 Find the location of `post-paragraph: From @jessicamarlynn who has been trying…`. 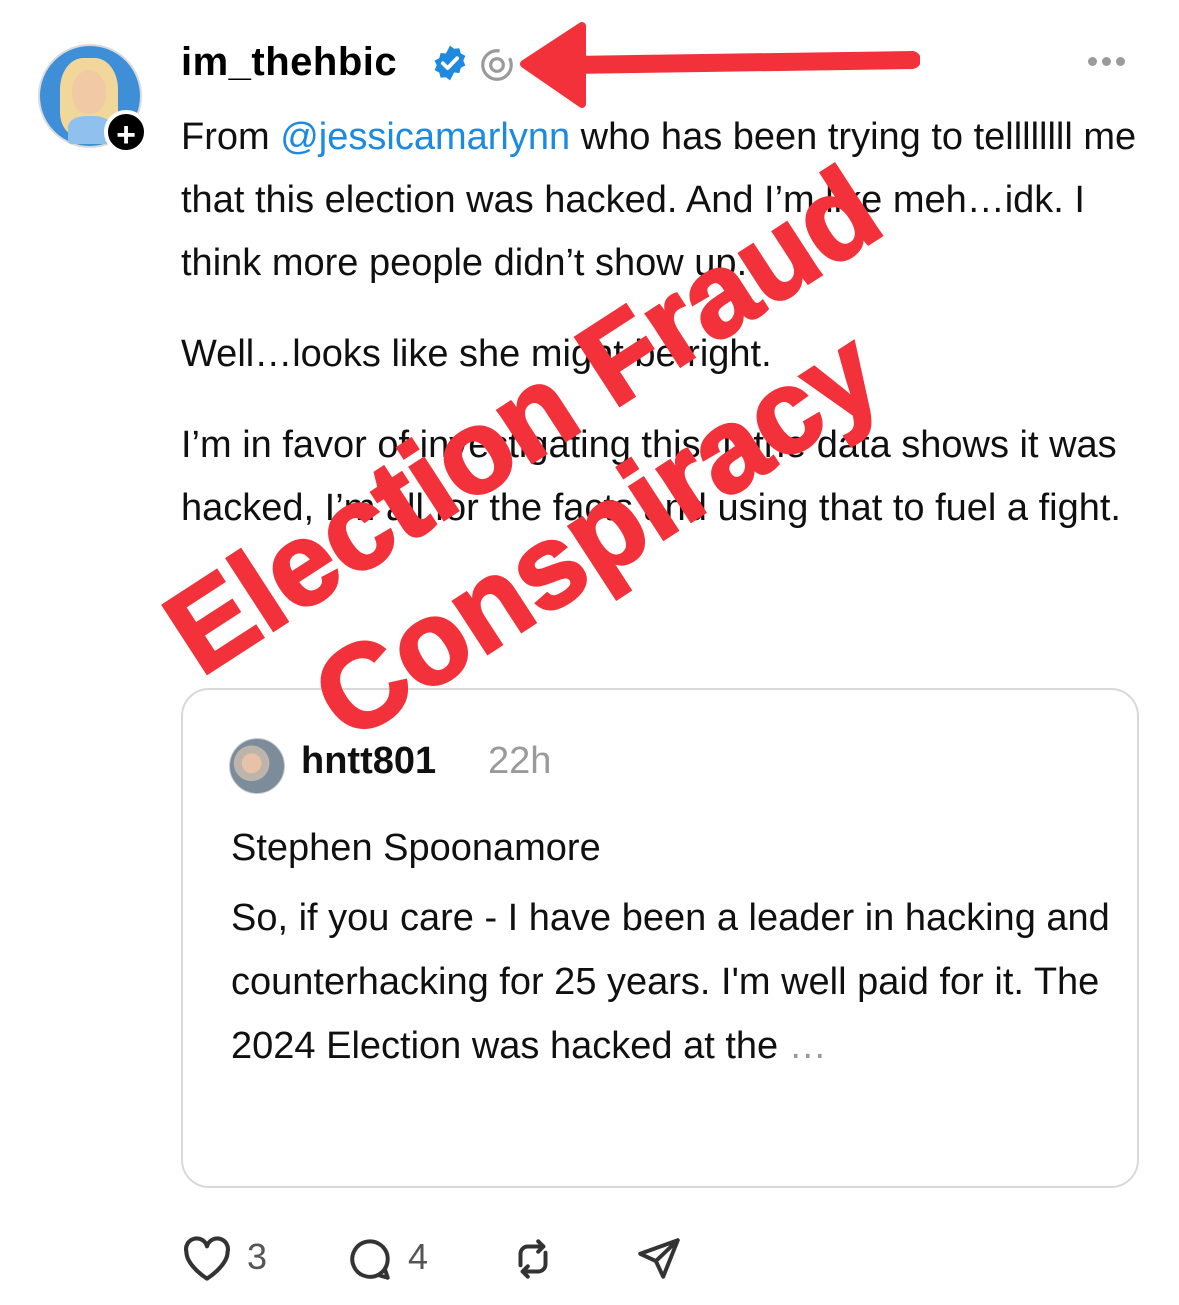

post-paragraph: From @jessicamarlynn who has been trying… is located at coordinates (659, 200).